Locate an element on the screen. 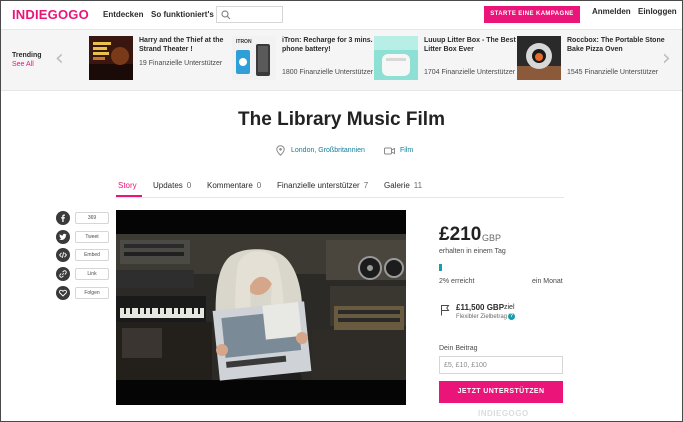 Image resolution: width=683 pixels, height=422 pixels. time-remaining: ein Monat is located at coordinates (547, 281).